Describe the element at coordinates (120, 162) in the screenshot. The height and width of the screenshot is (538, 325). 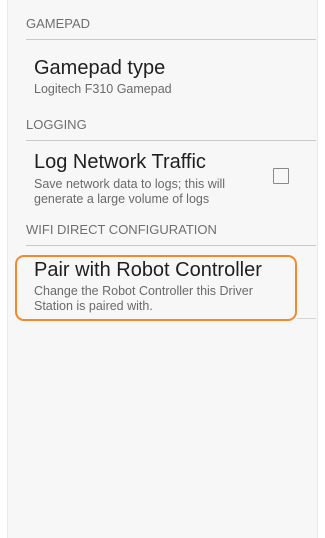
I see `log-network-traffic-title: Log Network Traffic` at that location.